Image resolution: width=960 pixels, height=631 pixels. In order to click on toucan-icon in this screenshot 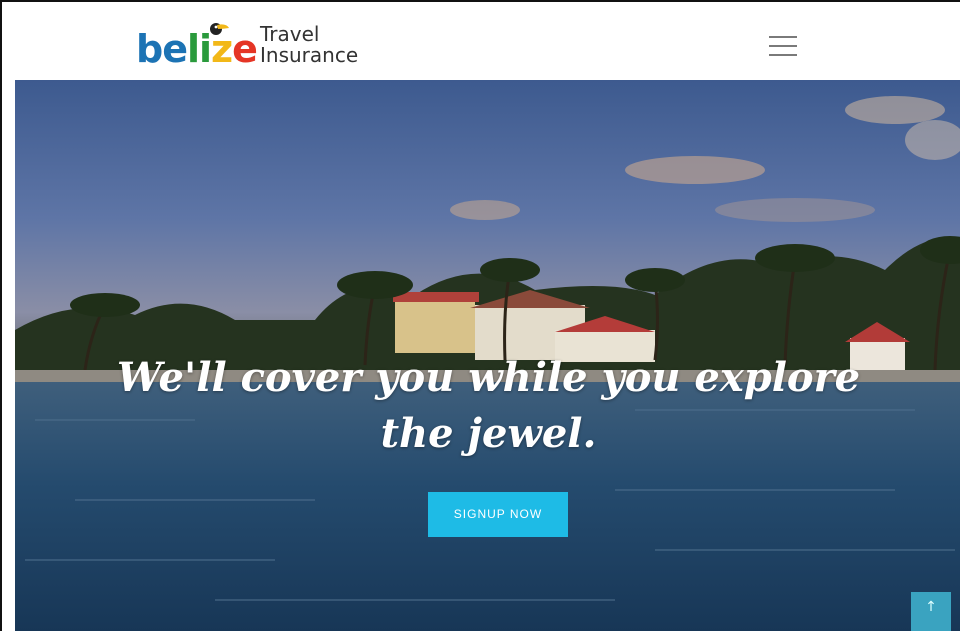, I will do `click(219, 29)`.